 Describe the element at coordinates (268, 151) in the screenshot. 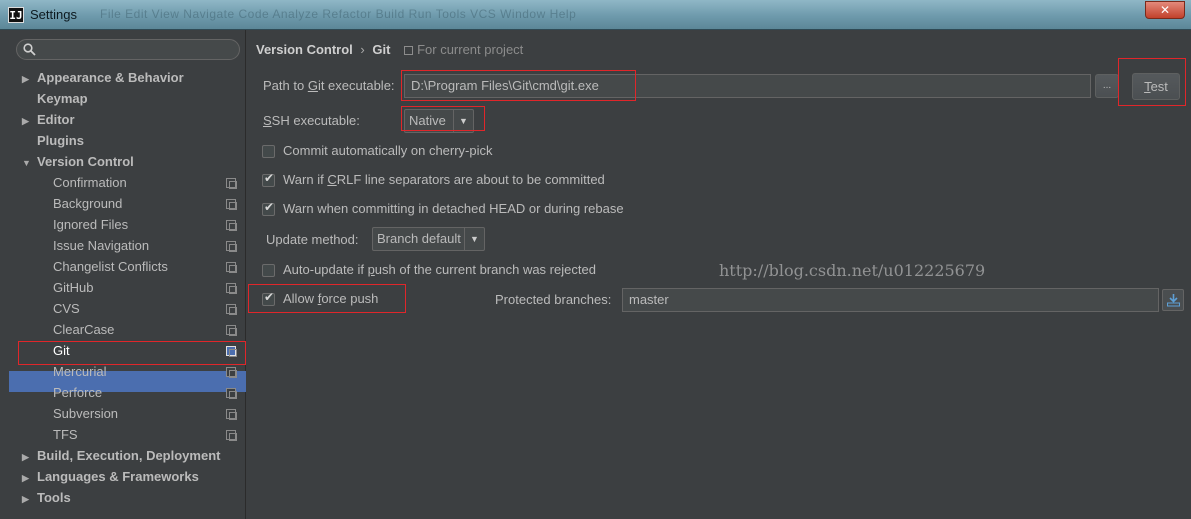

I see `commit-on-cherry-pick-checkbox` at that location.